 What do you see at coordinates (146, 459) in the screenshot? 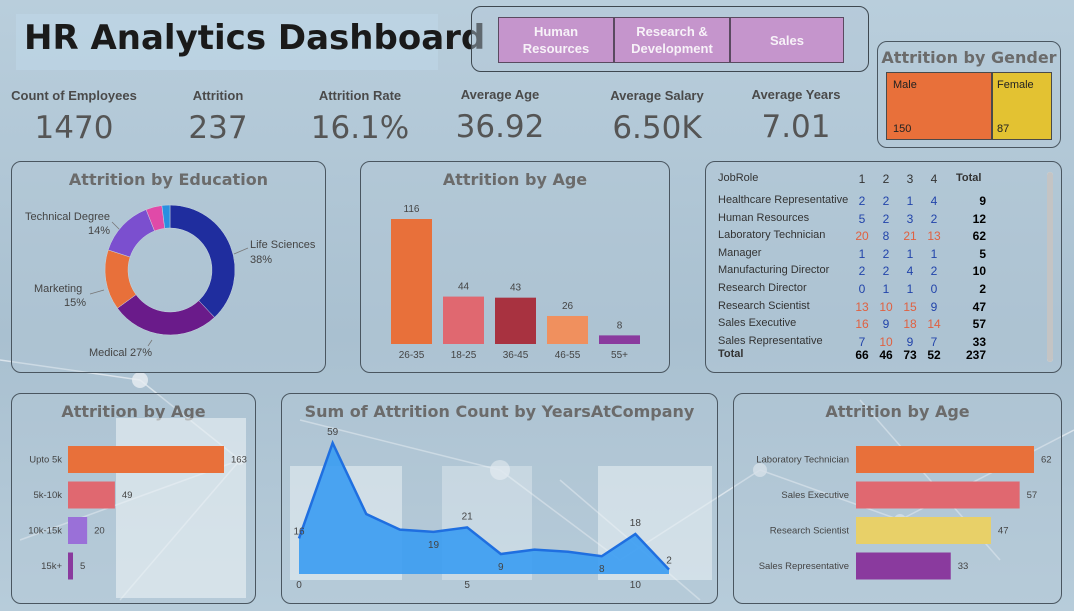
I see `salary-bar` at bounding box center [146, 459].